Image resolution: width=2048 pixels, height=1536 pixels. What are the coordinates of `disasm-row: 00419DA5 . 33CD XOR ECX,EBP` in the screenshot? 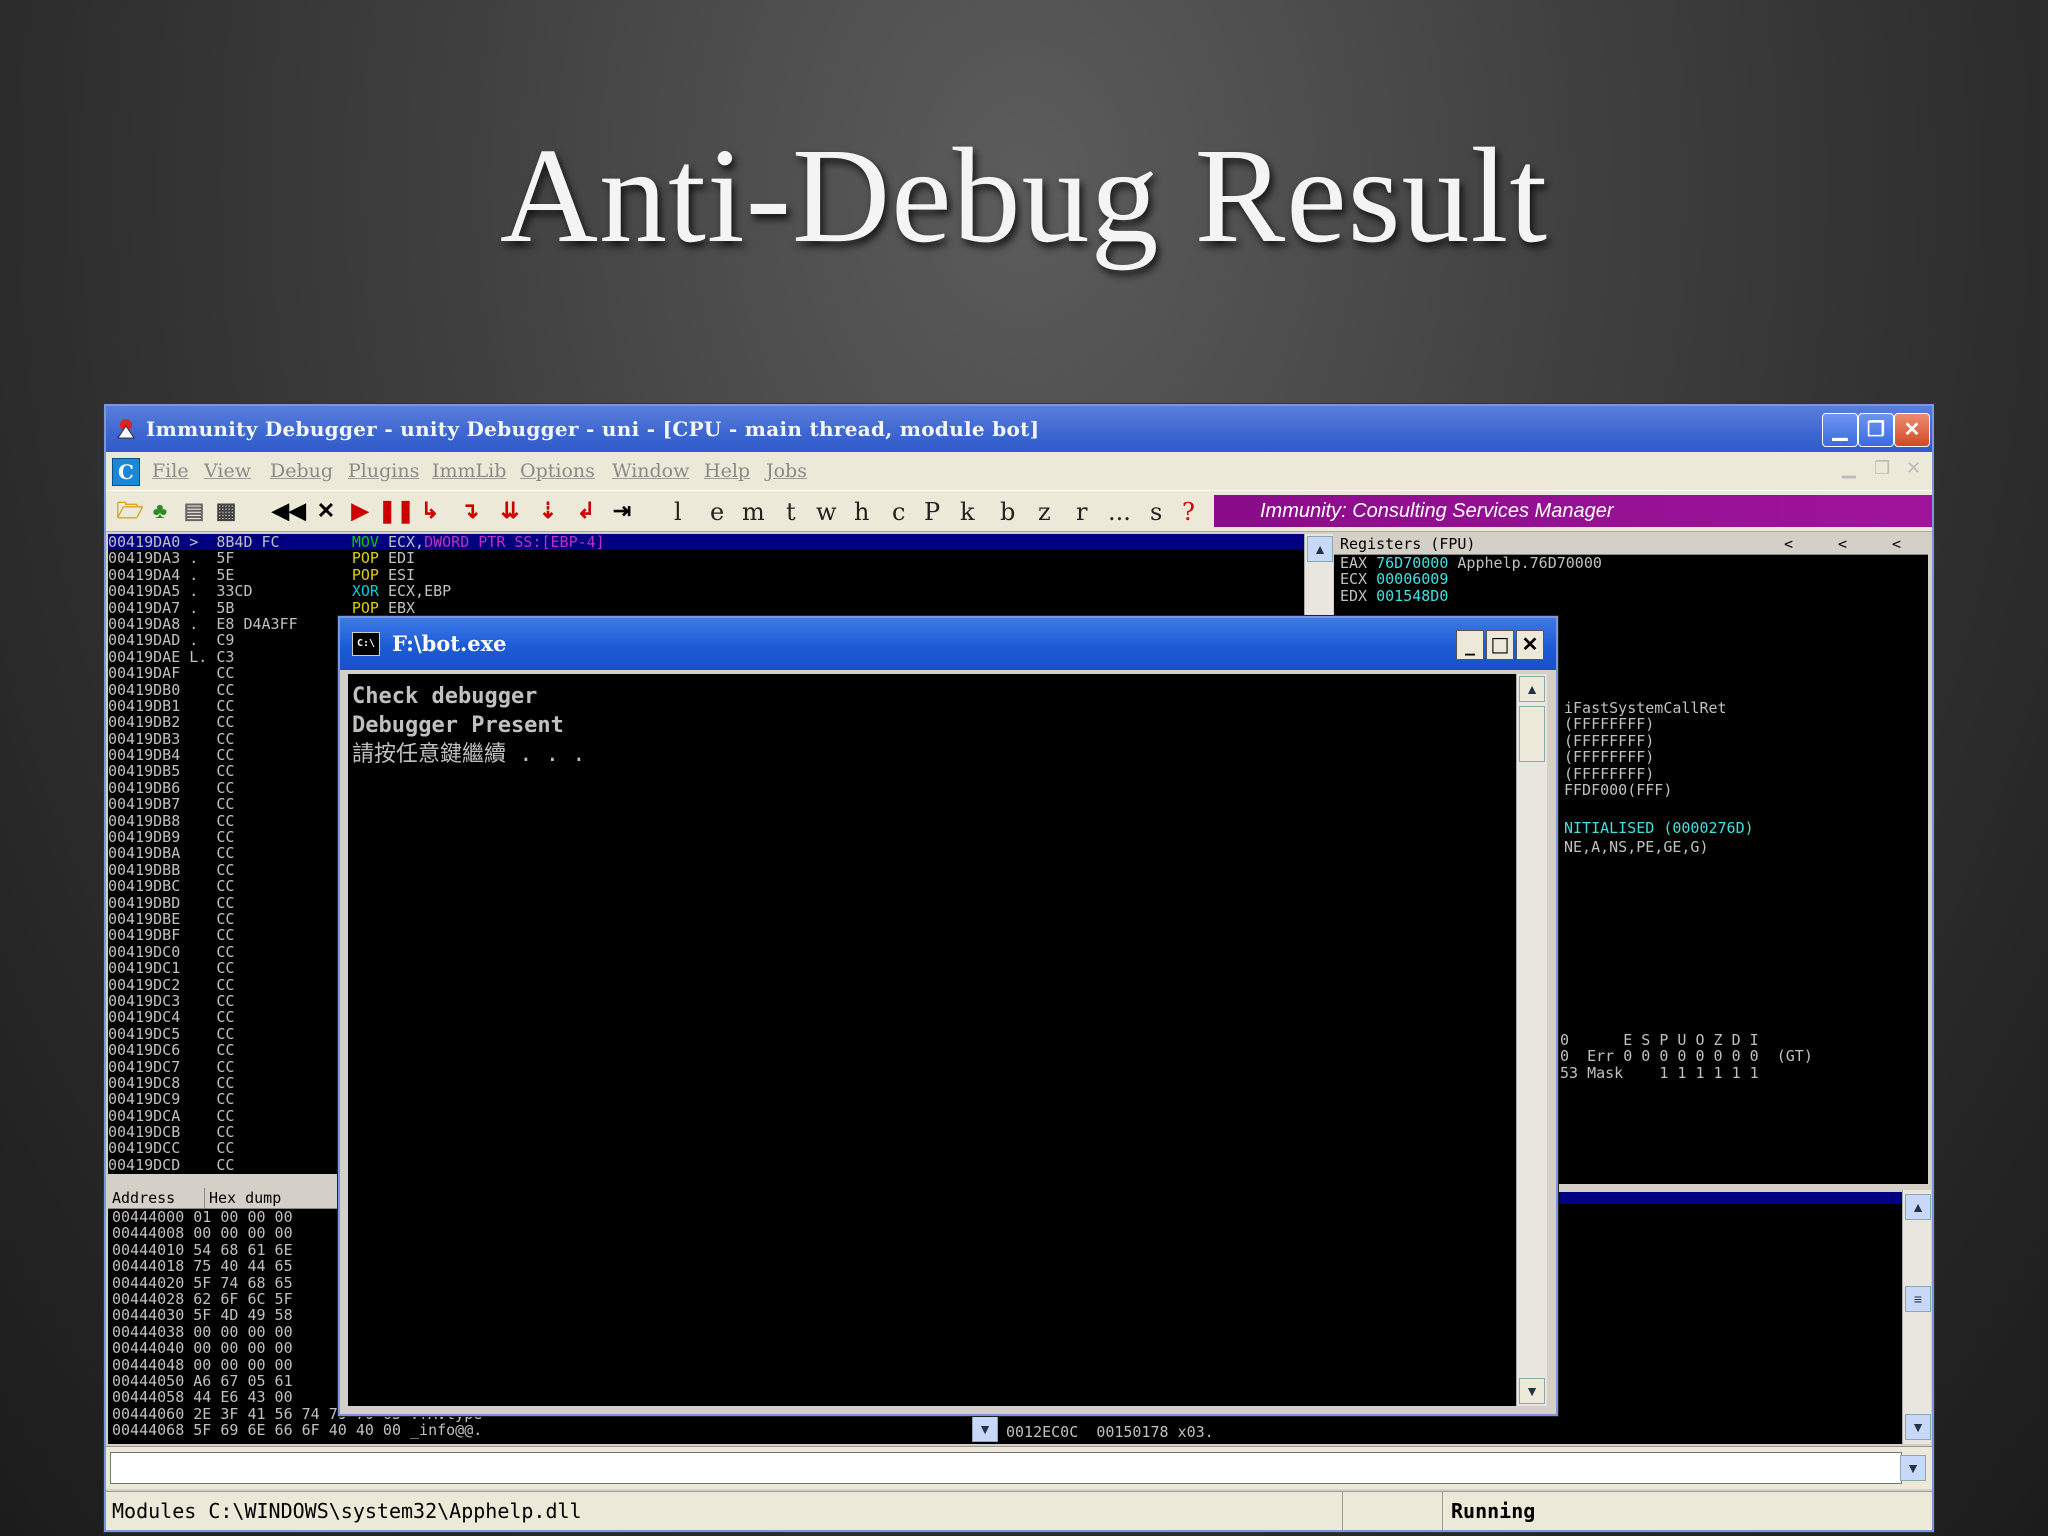 It's located at (706, 591).